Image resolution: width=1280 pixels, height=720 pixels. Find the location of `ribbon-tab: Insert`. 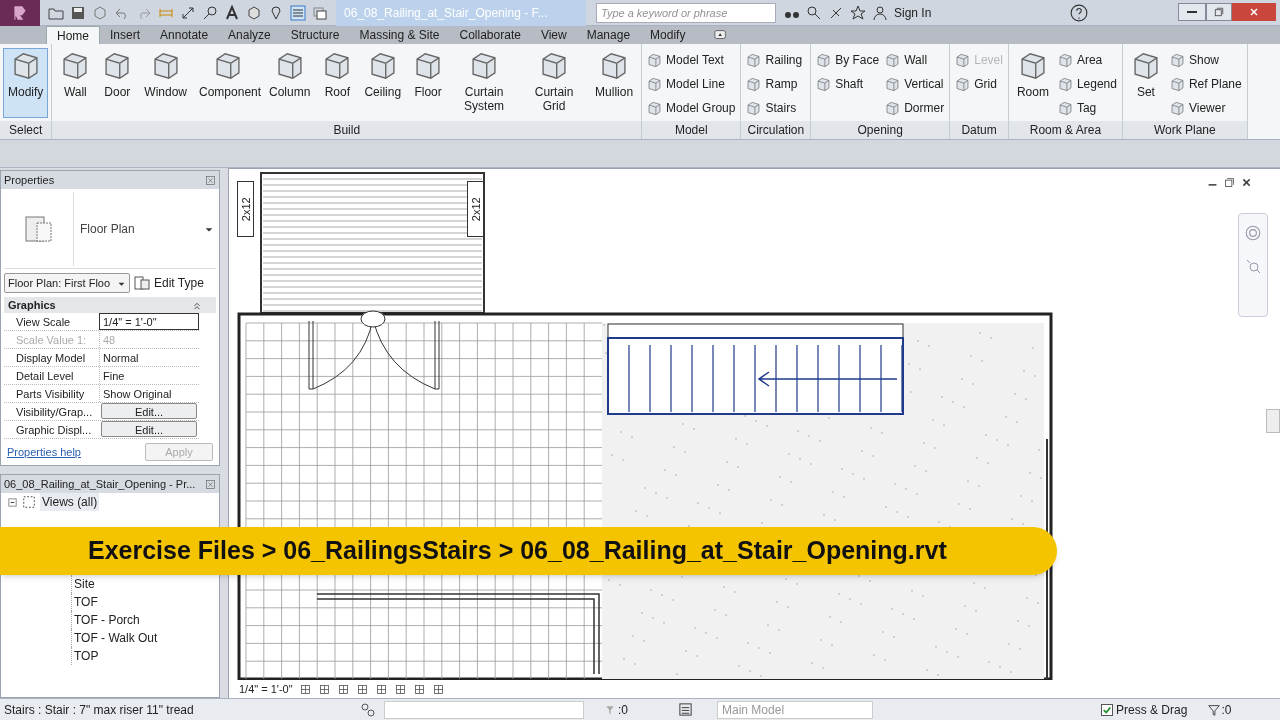

ribbon-tab: Insert is located at coordinates (125, 35).